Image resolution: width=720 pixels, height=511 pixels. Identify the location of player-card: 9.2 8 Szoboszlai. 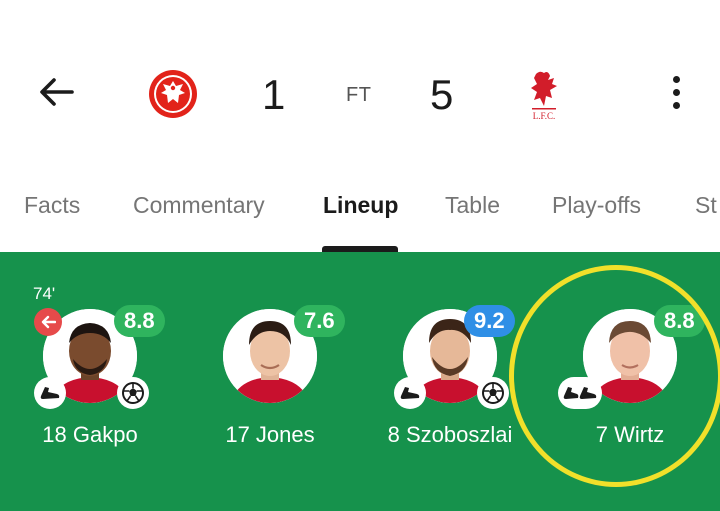
(450, 381).